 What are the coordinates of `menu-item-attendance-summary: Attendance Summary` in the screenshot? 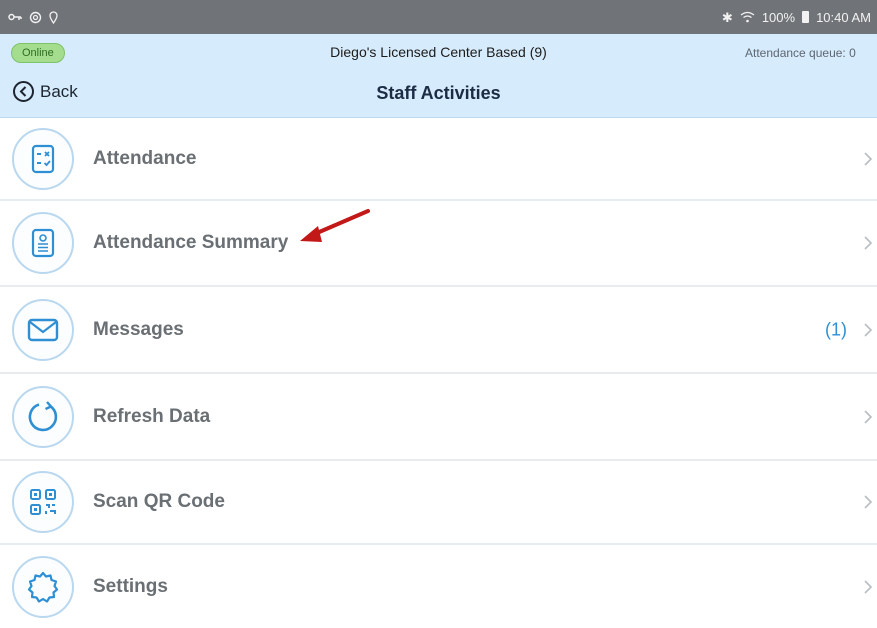 It's located at (438, 244).